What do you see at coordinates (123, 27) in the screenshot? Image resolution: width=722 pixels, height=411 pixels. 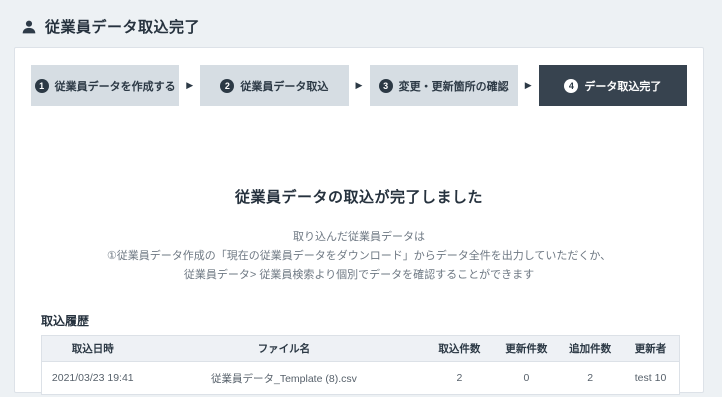 I see `page-title: 従業員データ取込完了` at bounding box center [123, 27].